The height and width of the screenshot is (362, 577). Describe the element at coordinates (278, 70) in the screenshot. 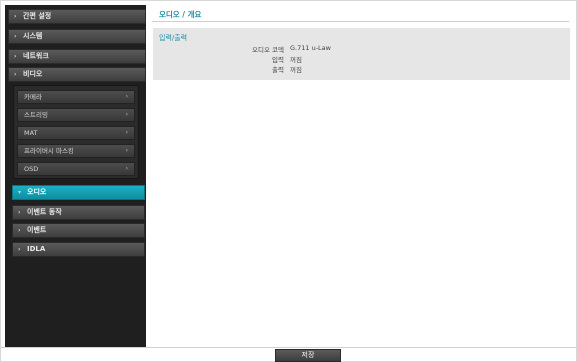

I see `row-label: 출력` at that location.